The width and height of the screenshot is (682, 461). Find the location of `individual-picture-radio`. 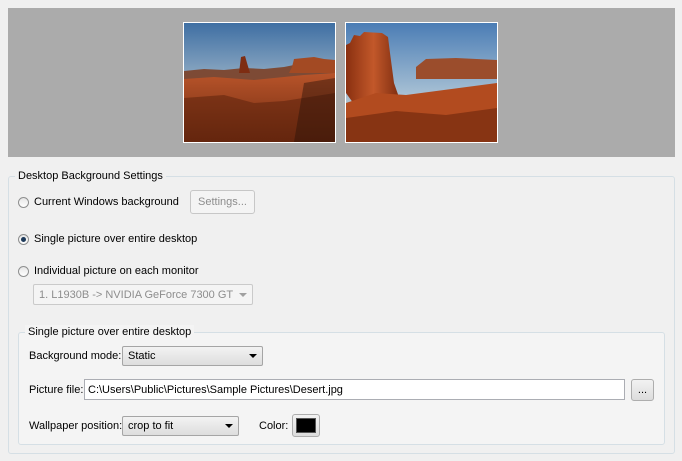

individual-picture-radio is located at coordinates (23, 271).